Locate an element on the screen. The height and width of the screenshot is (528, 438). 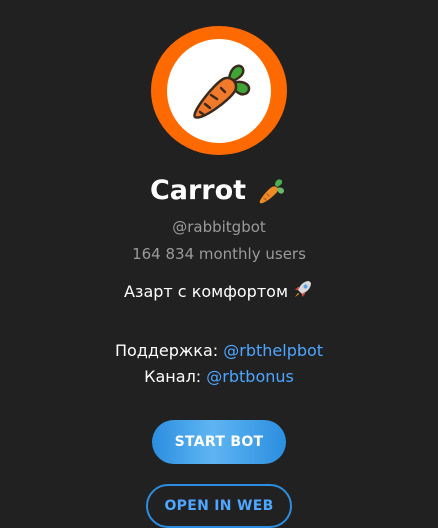
support-line: Поддержка: @rbthelpbot is located at coordinates (219, 351).